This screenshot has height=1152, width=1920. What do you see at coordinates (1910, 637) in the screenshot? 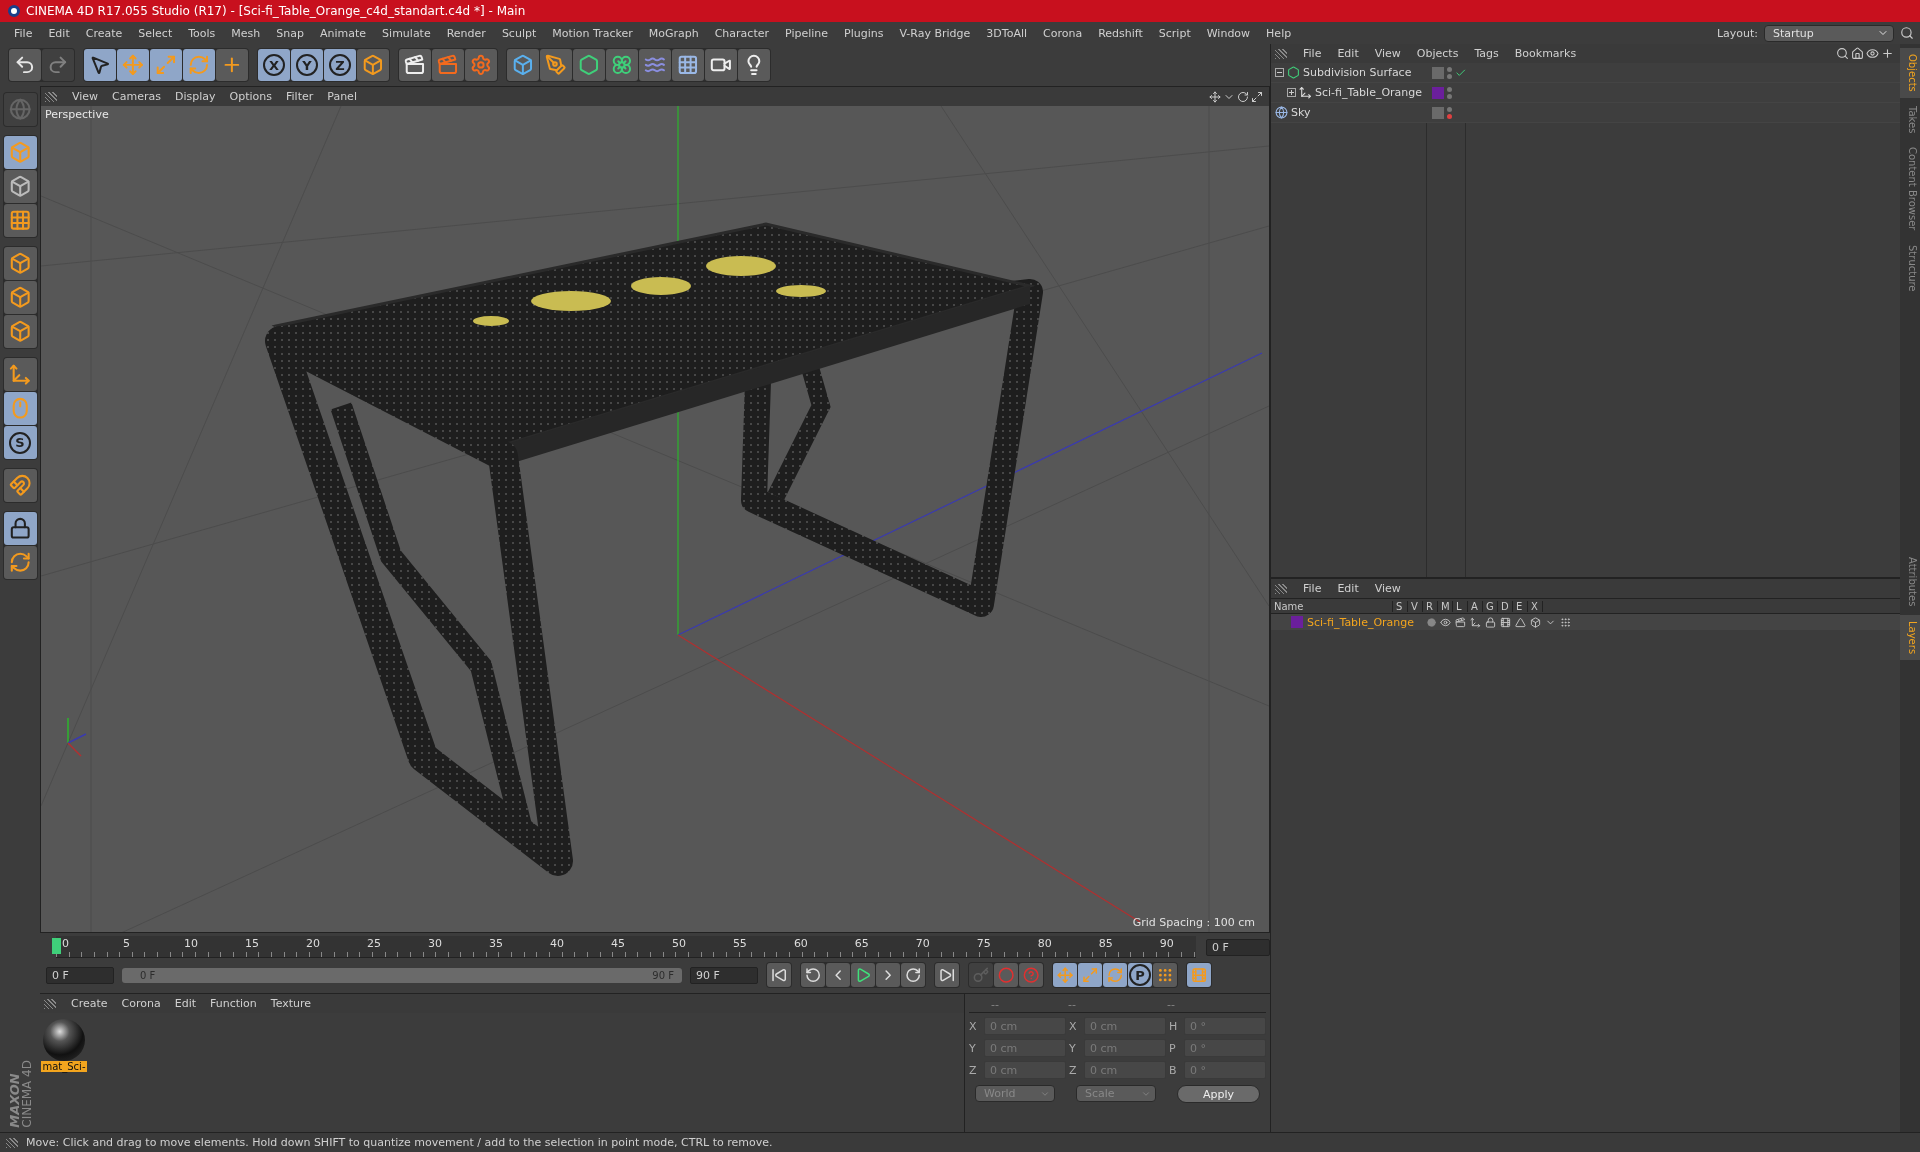
I see `side-tab: Layers` at bounding box center [1910, 637].